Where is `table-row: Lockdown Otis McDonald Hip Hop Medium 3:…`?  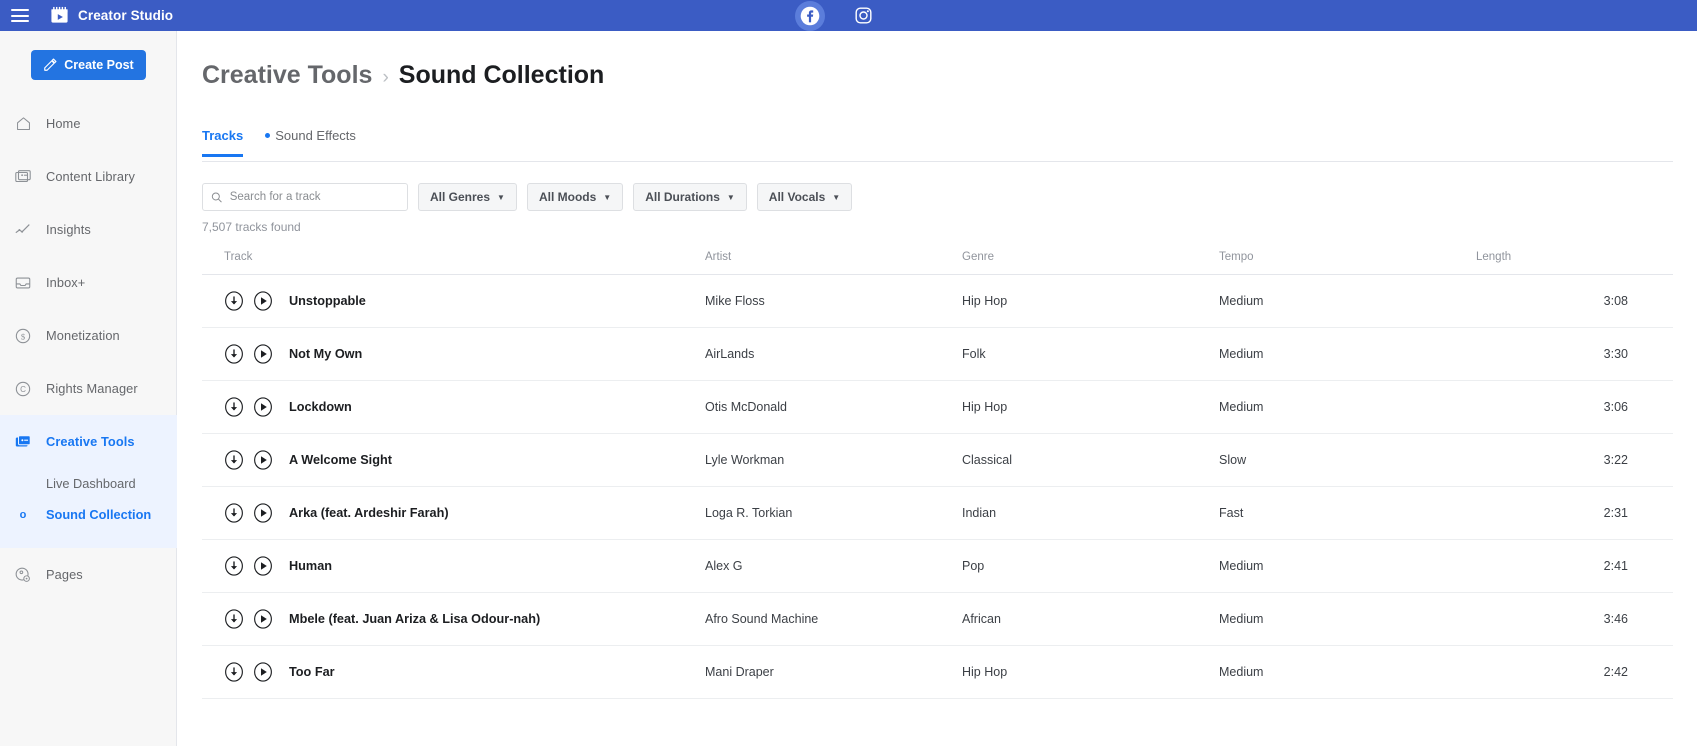
table-row: Lockdown Otis McDonald Hip Hop Medium 3:… is located at coordinates (937, 407).